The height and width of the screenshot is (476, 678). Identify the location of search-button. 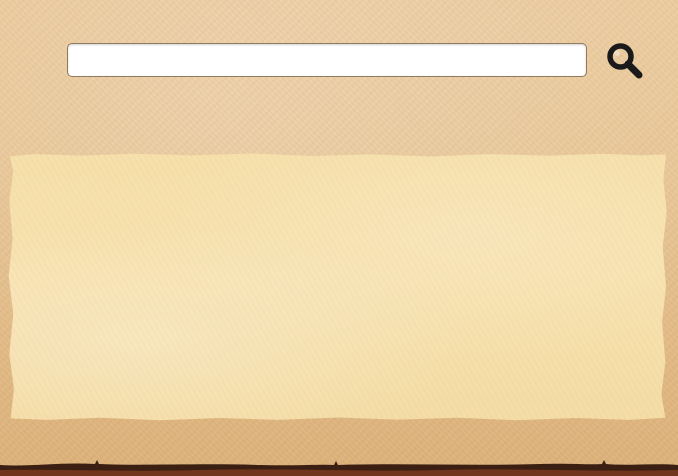
(625, 61).